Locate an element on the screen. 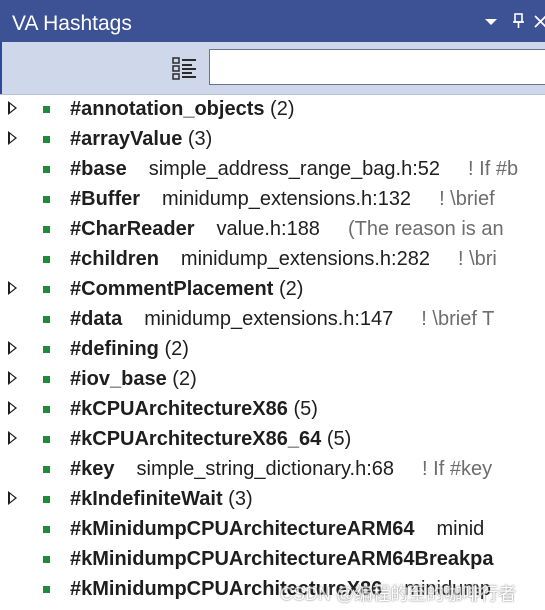 This screenshot has width=545, height=610. tree-row: #arrayValue (3) is located at coordinates (272, 139).